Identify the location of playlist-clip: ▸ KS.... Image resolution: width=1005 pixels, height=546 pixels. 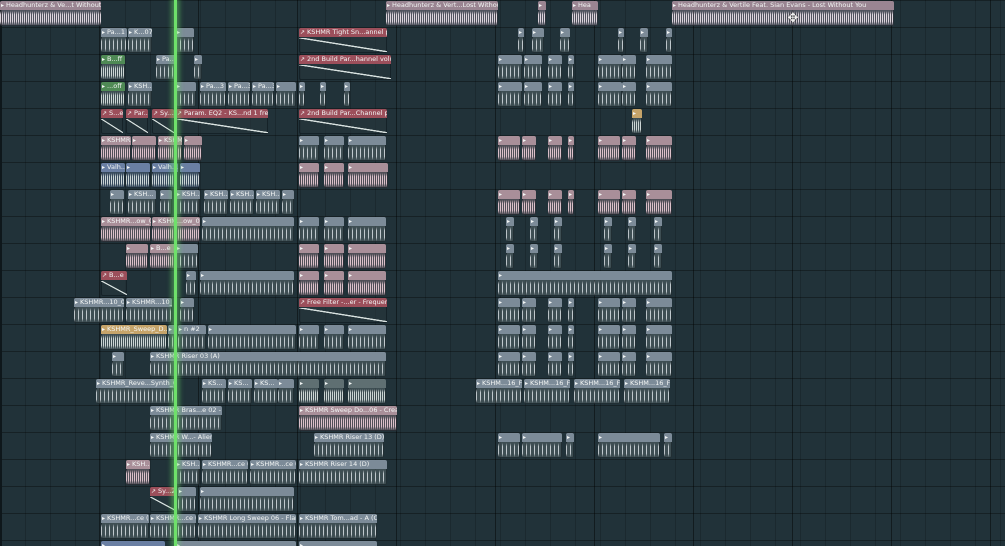
(240, 391).